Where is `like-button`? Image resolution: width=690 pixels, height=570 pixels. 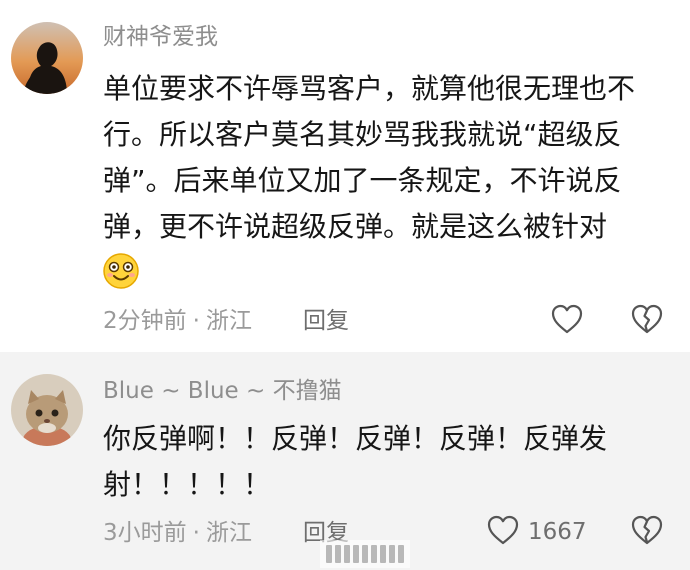 like-button is located at coordinates (567, 321).